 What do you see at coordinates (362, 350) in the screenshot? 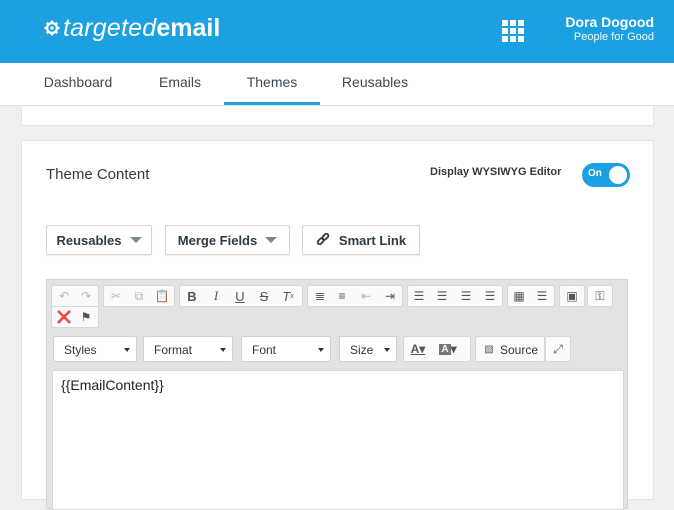
I see `size-combo-label: Size` at bounding box center [362, 350].